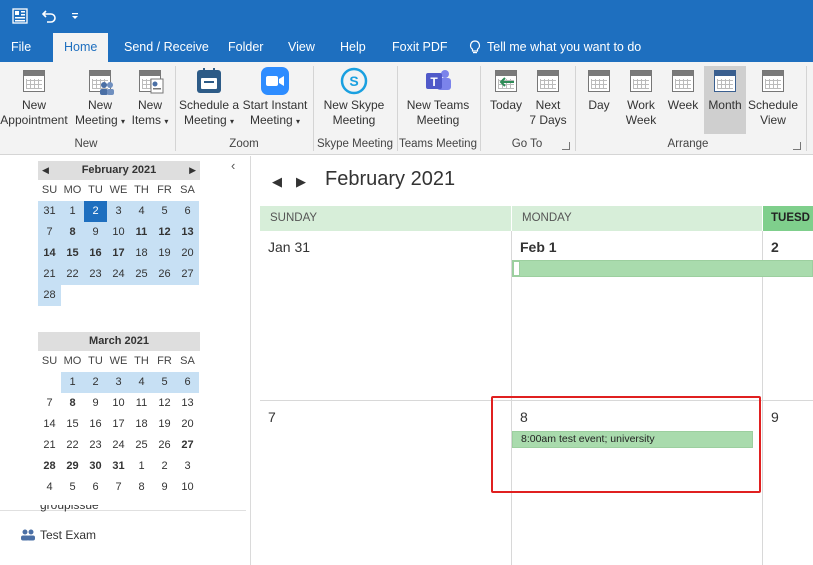  What do you see at coordinates (277, 182) in the screenshot?
I see `prev-period-icon: ◀` at bounding box center [277, 182].